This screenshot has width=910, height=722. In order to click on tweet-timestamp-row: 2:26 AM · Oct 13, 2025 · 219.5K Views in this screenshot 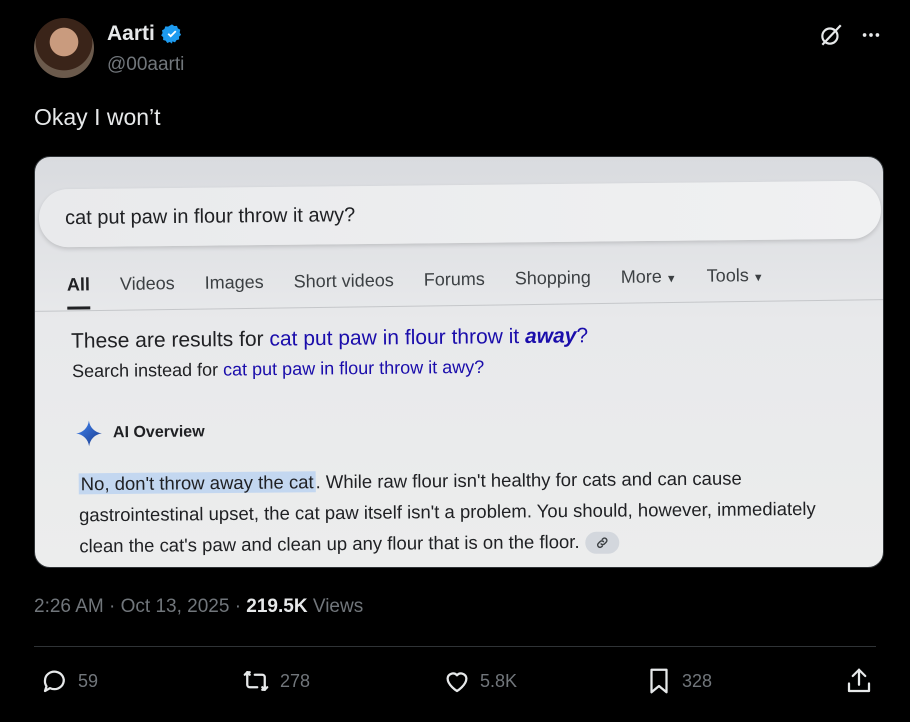, I will do `click(198, 607)`.